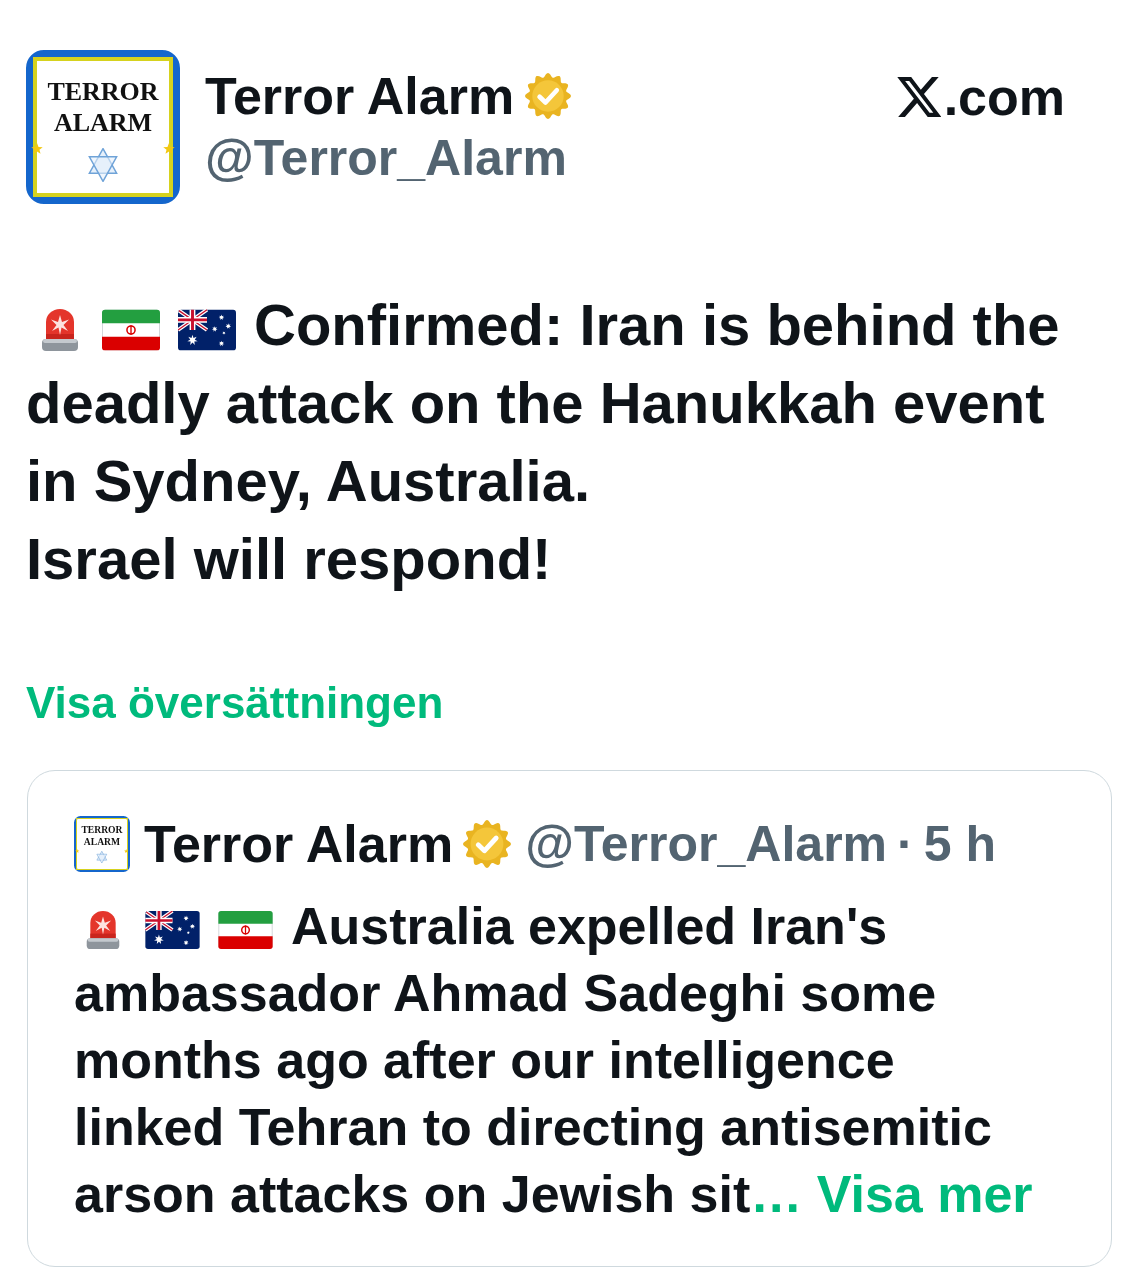 The width and height of the screenshot is (1139, 1280). I want to click on show-translation-link: Visa översättningen, so click(235, 703).